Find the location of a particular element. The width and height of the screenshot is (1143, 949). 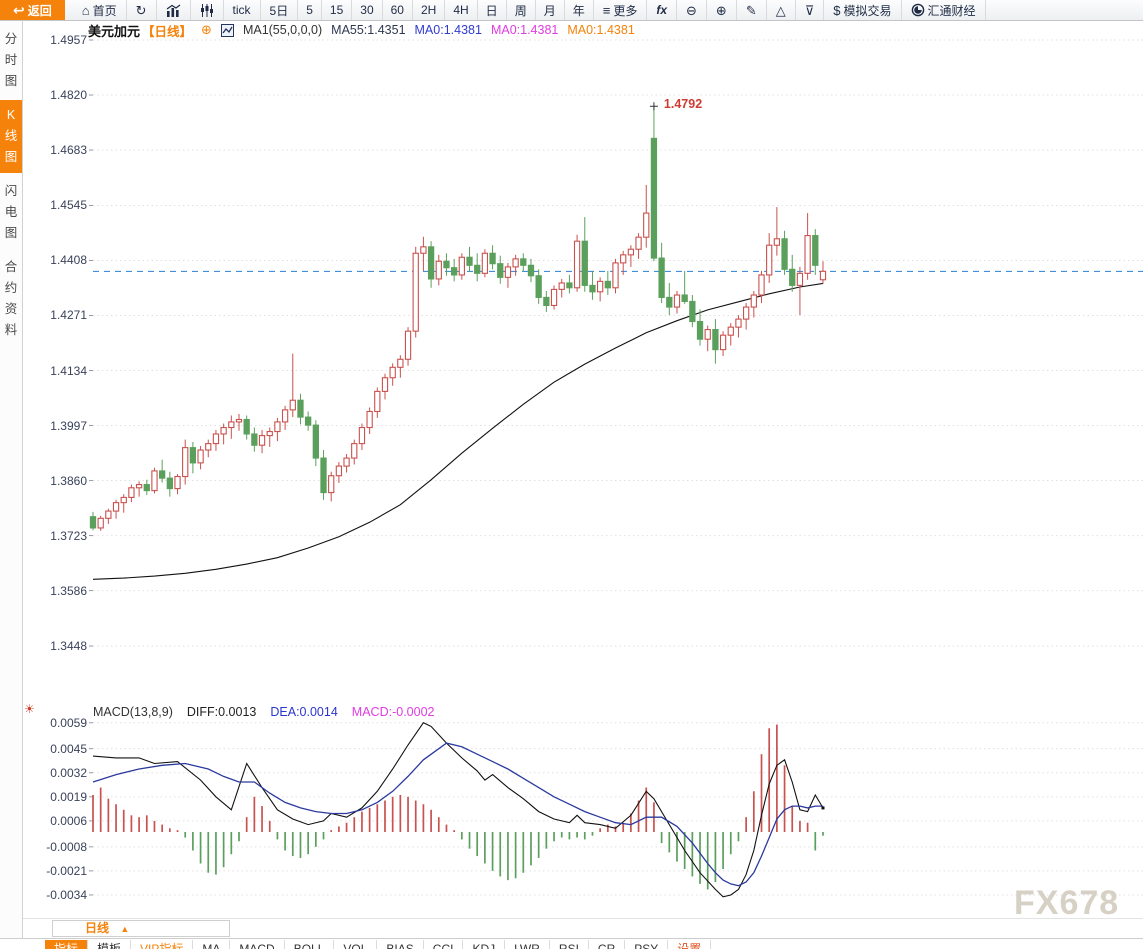

zoom-out-button: ⊖ is located at coordinates (692, 10).